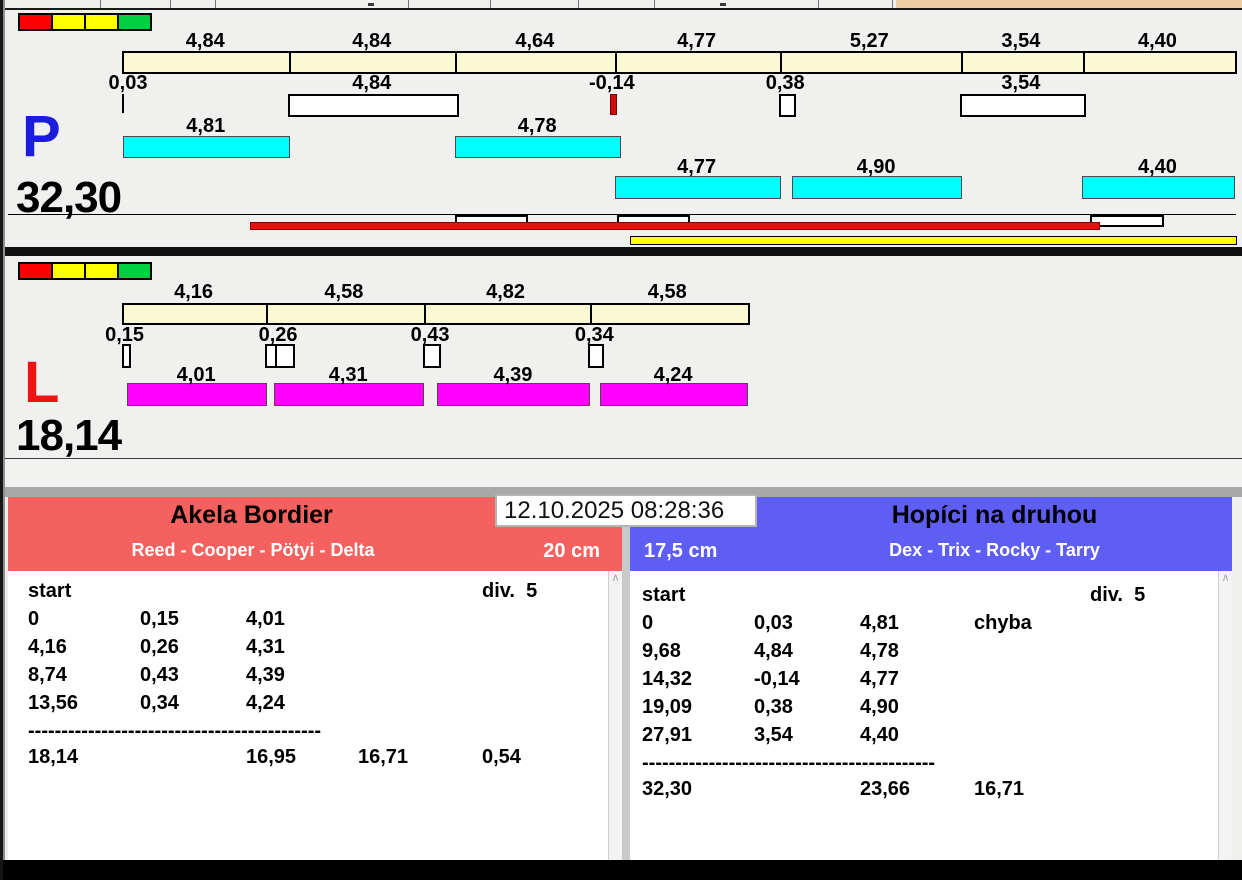  I want to click on crossing-box-divider, so click(276, 356).